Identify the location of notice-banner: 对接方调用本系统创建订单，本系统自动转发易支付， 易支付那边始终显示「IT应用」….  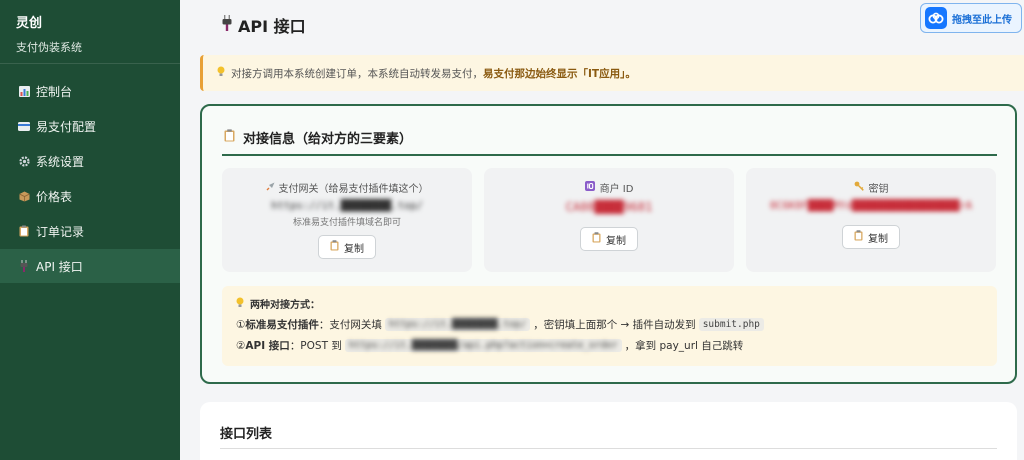
(612, 73).